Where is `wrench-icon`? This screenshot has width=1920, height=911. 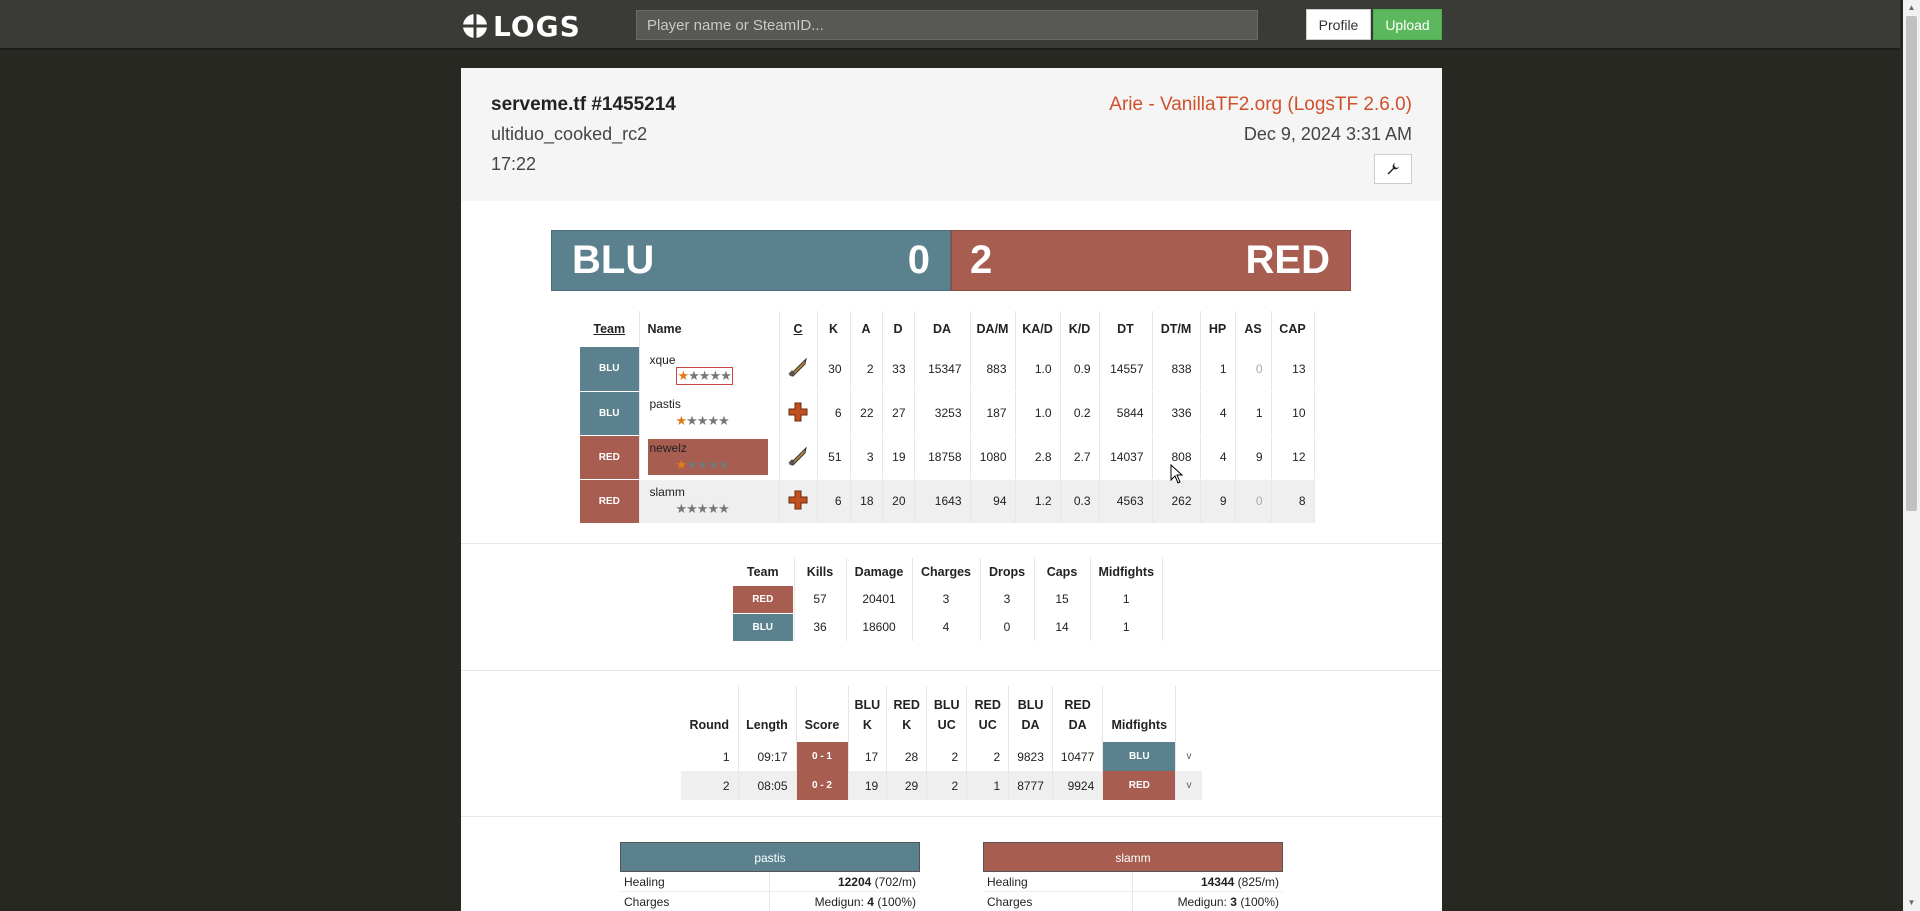
wrench-icon is located at coordinates (1393, 169).